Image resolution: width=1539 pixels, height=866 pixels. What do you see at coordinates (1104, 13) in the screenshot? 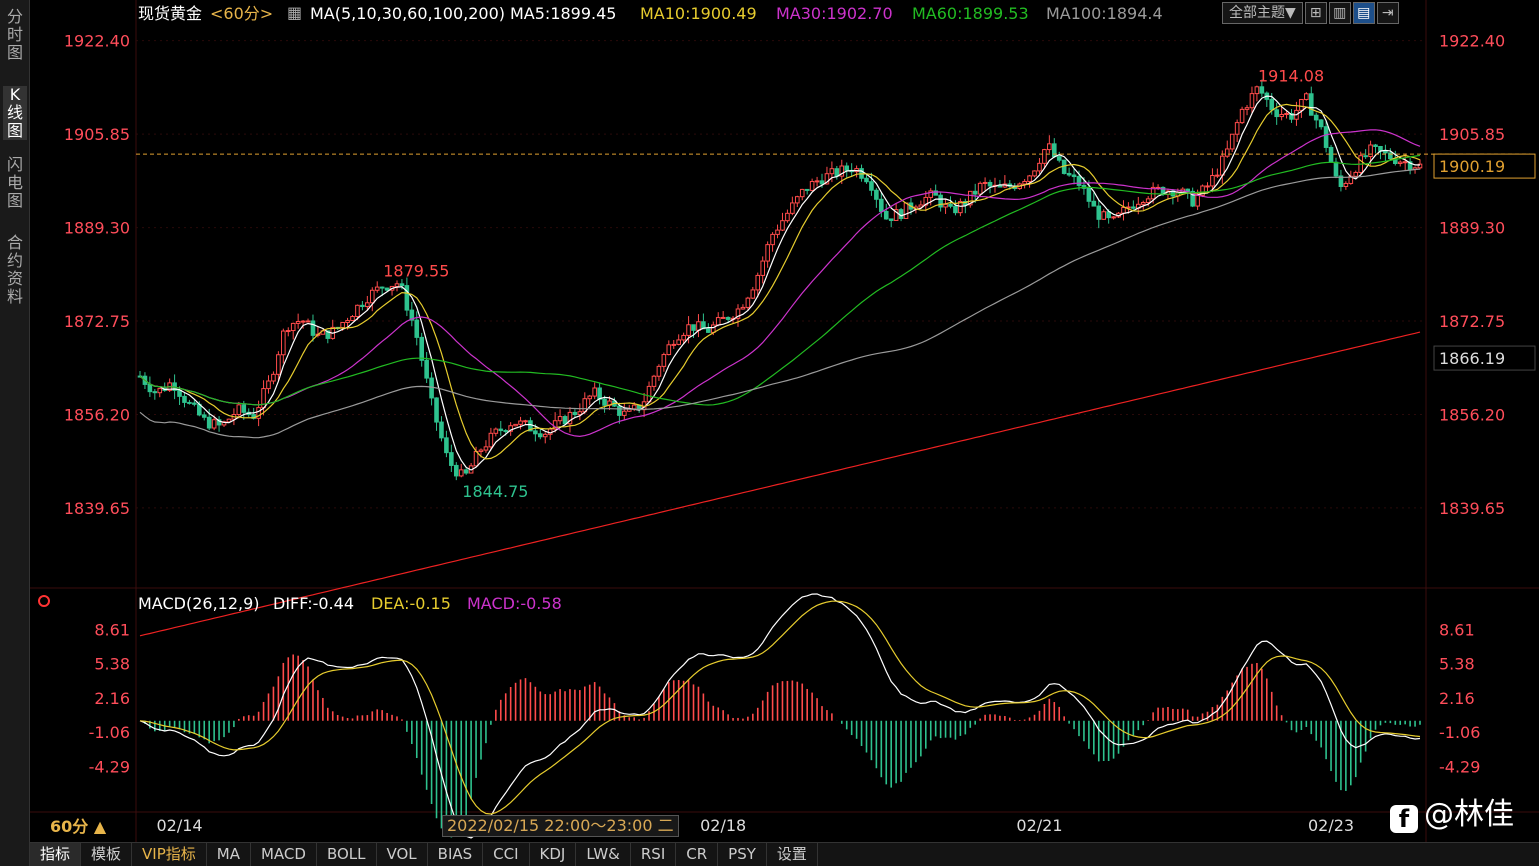
I see `ma100-label: MA100:1894.4` at bounding box center [1104, 13].